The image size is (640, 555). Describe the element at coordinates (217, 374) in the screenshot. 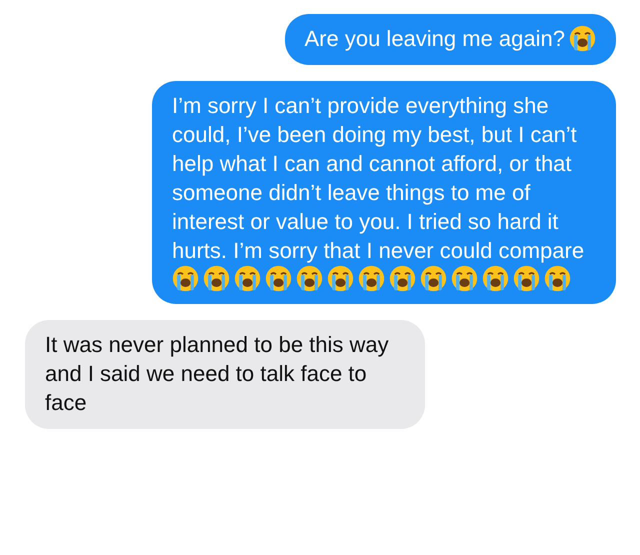

I see `message-text: It was never planned to be this way and I said we need to talk face to face` at that location.